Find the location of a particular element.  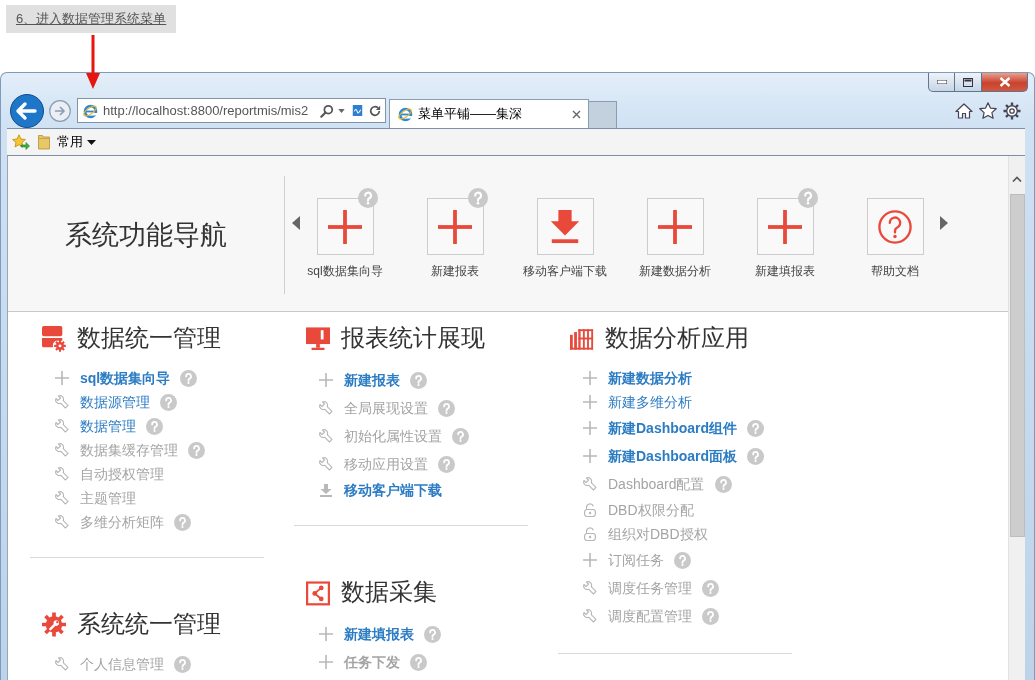

folder-icon is located at coordinates (44, 142).